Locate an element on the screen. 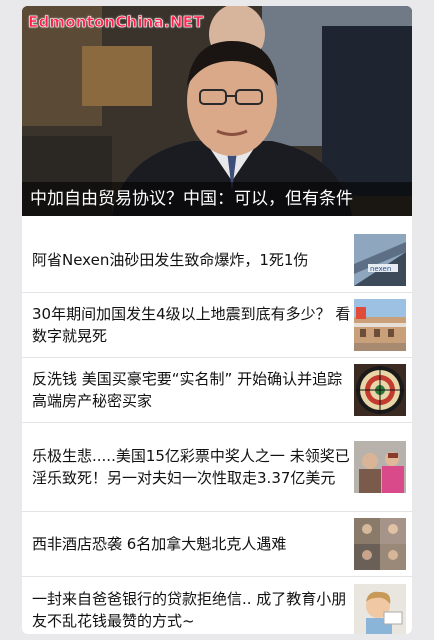 This screenshot has height=640, width=434. list-item: 反洗钱 美国买豪宅要“实名制” 开始确认并追踪高端房产秘密买家 is located at coordinates (217, 390).